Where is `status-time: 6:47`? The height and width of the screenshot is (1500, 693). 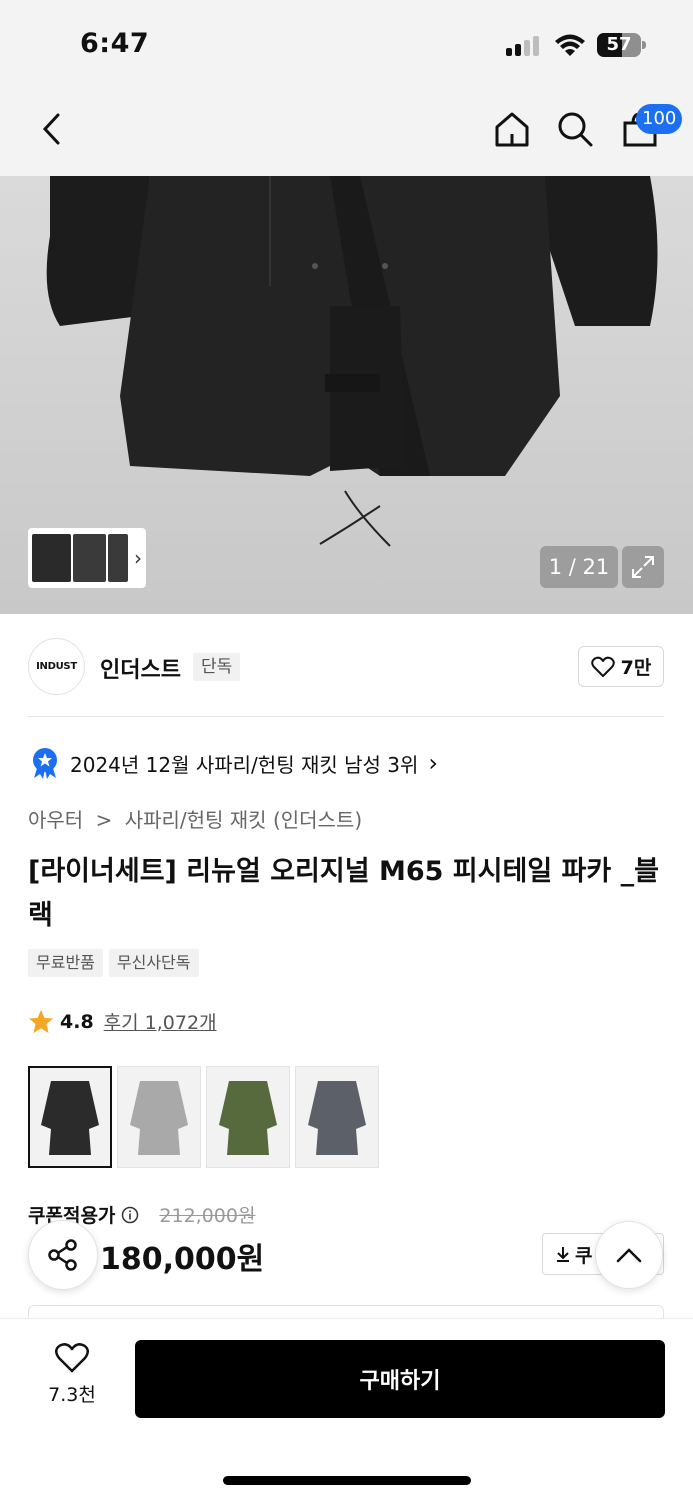
status-time: 6:47 is located at coordinates (115, 43).